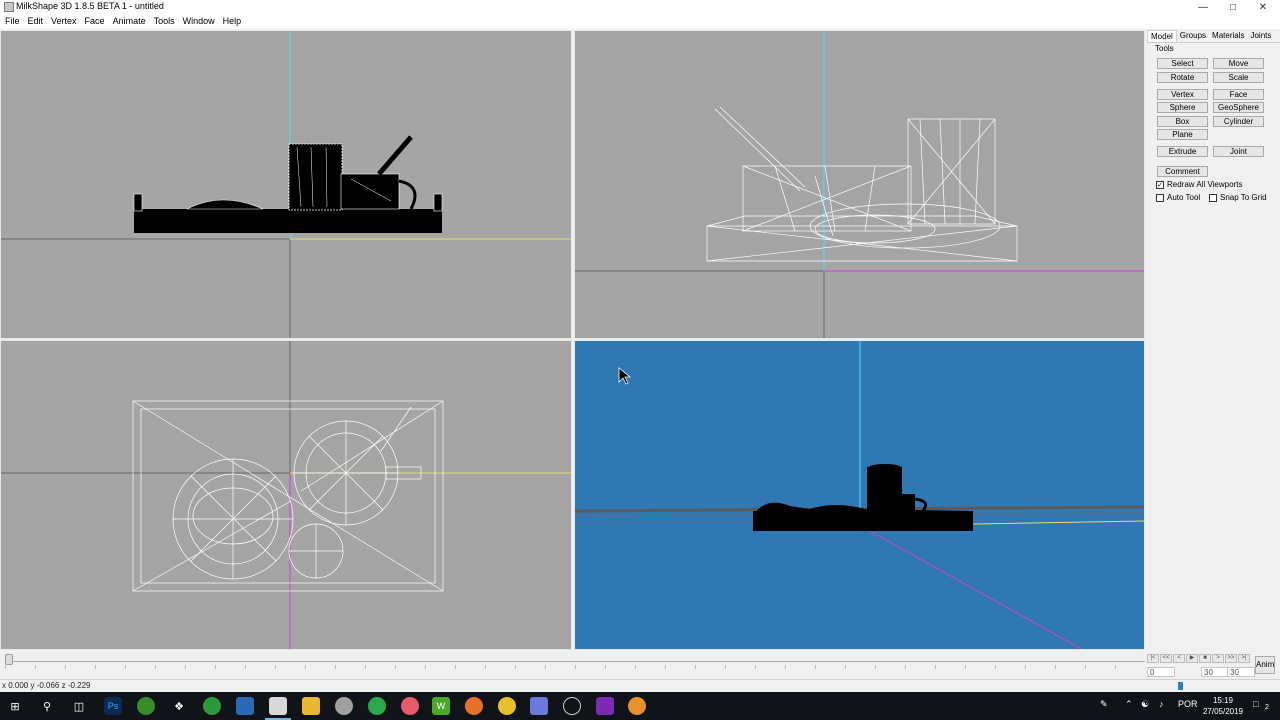 The height and width of the screenshot is (720, 1280). Describe the element at coordinates (1193, 36) in the screenshot. I see `tab-groups: Groups` at that location.